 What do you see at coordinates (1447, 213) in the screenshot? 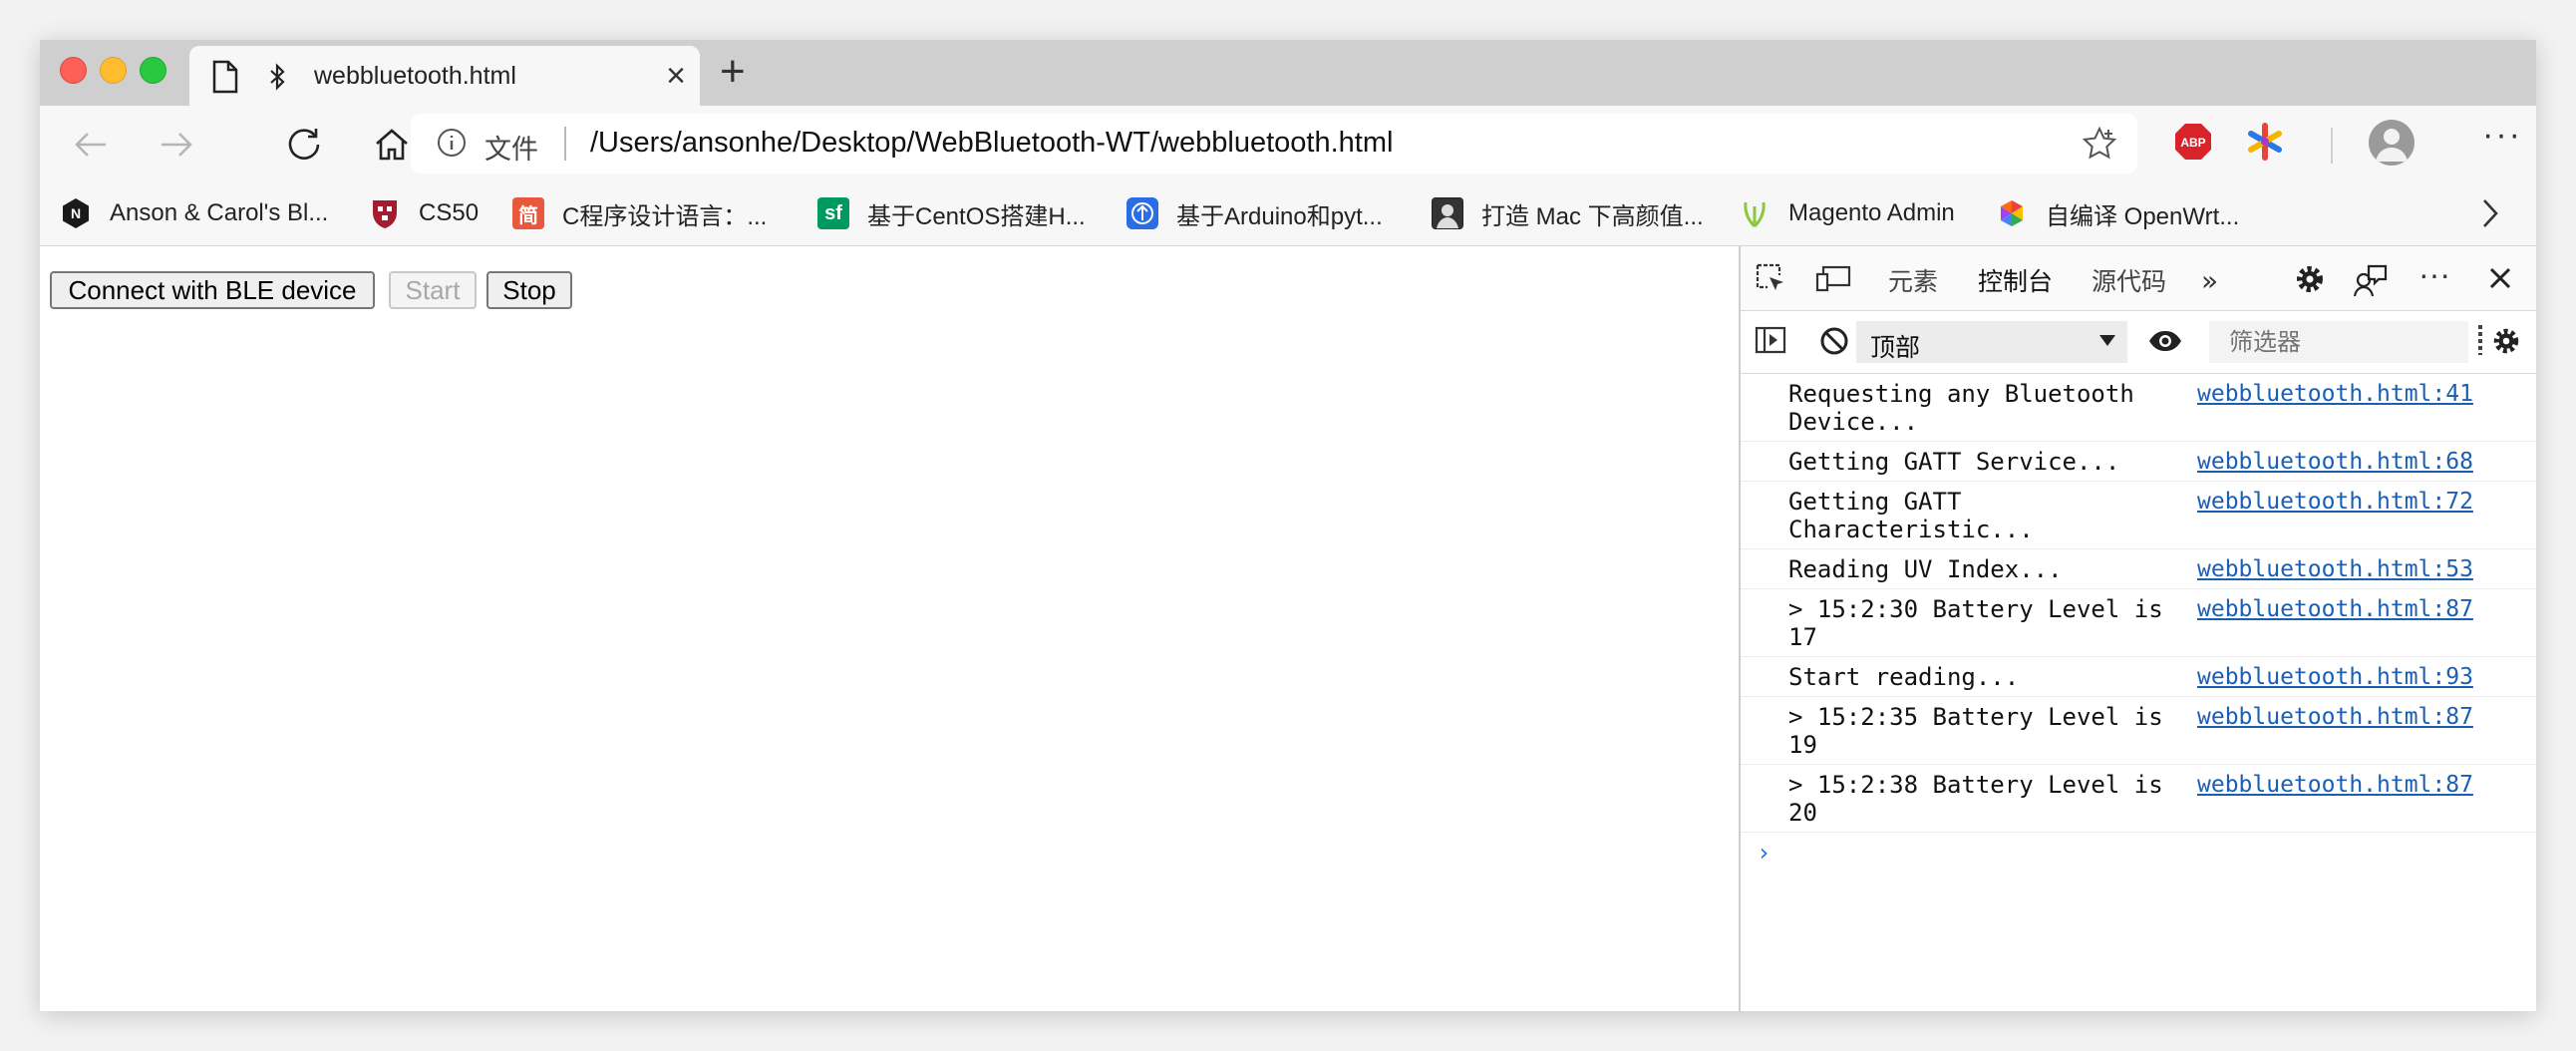
I see `avatar-photo-icon` at bounding box center [1447, 213].